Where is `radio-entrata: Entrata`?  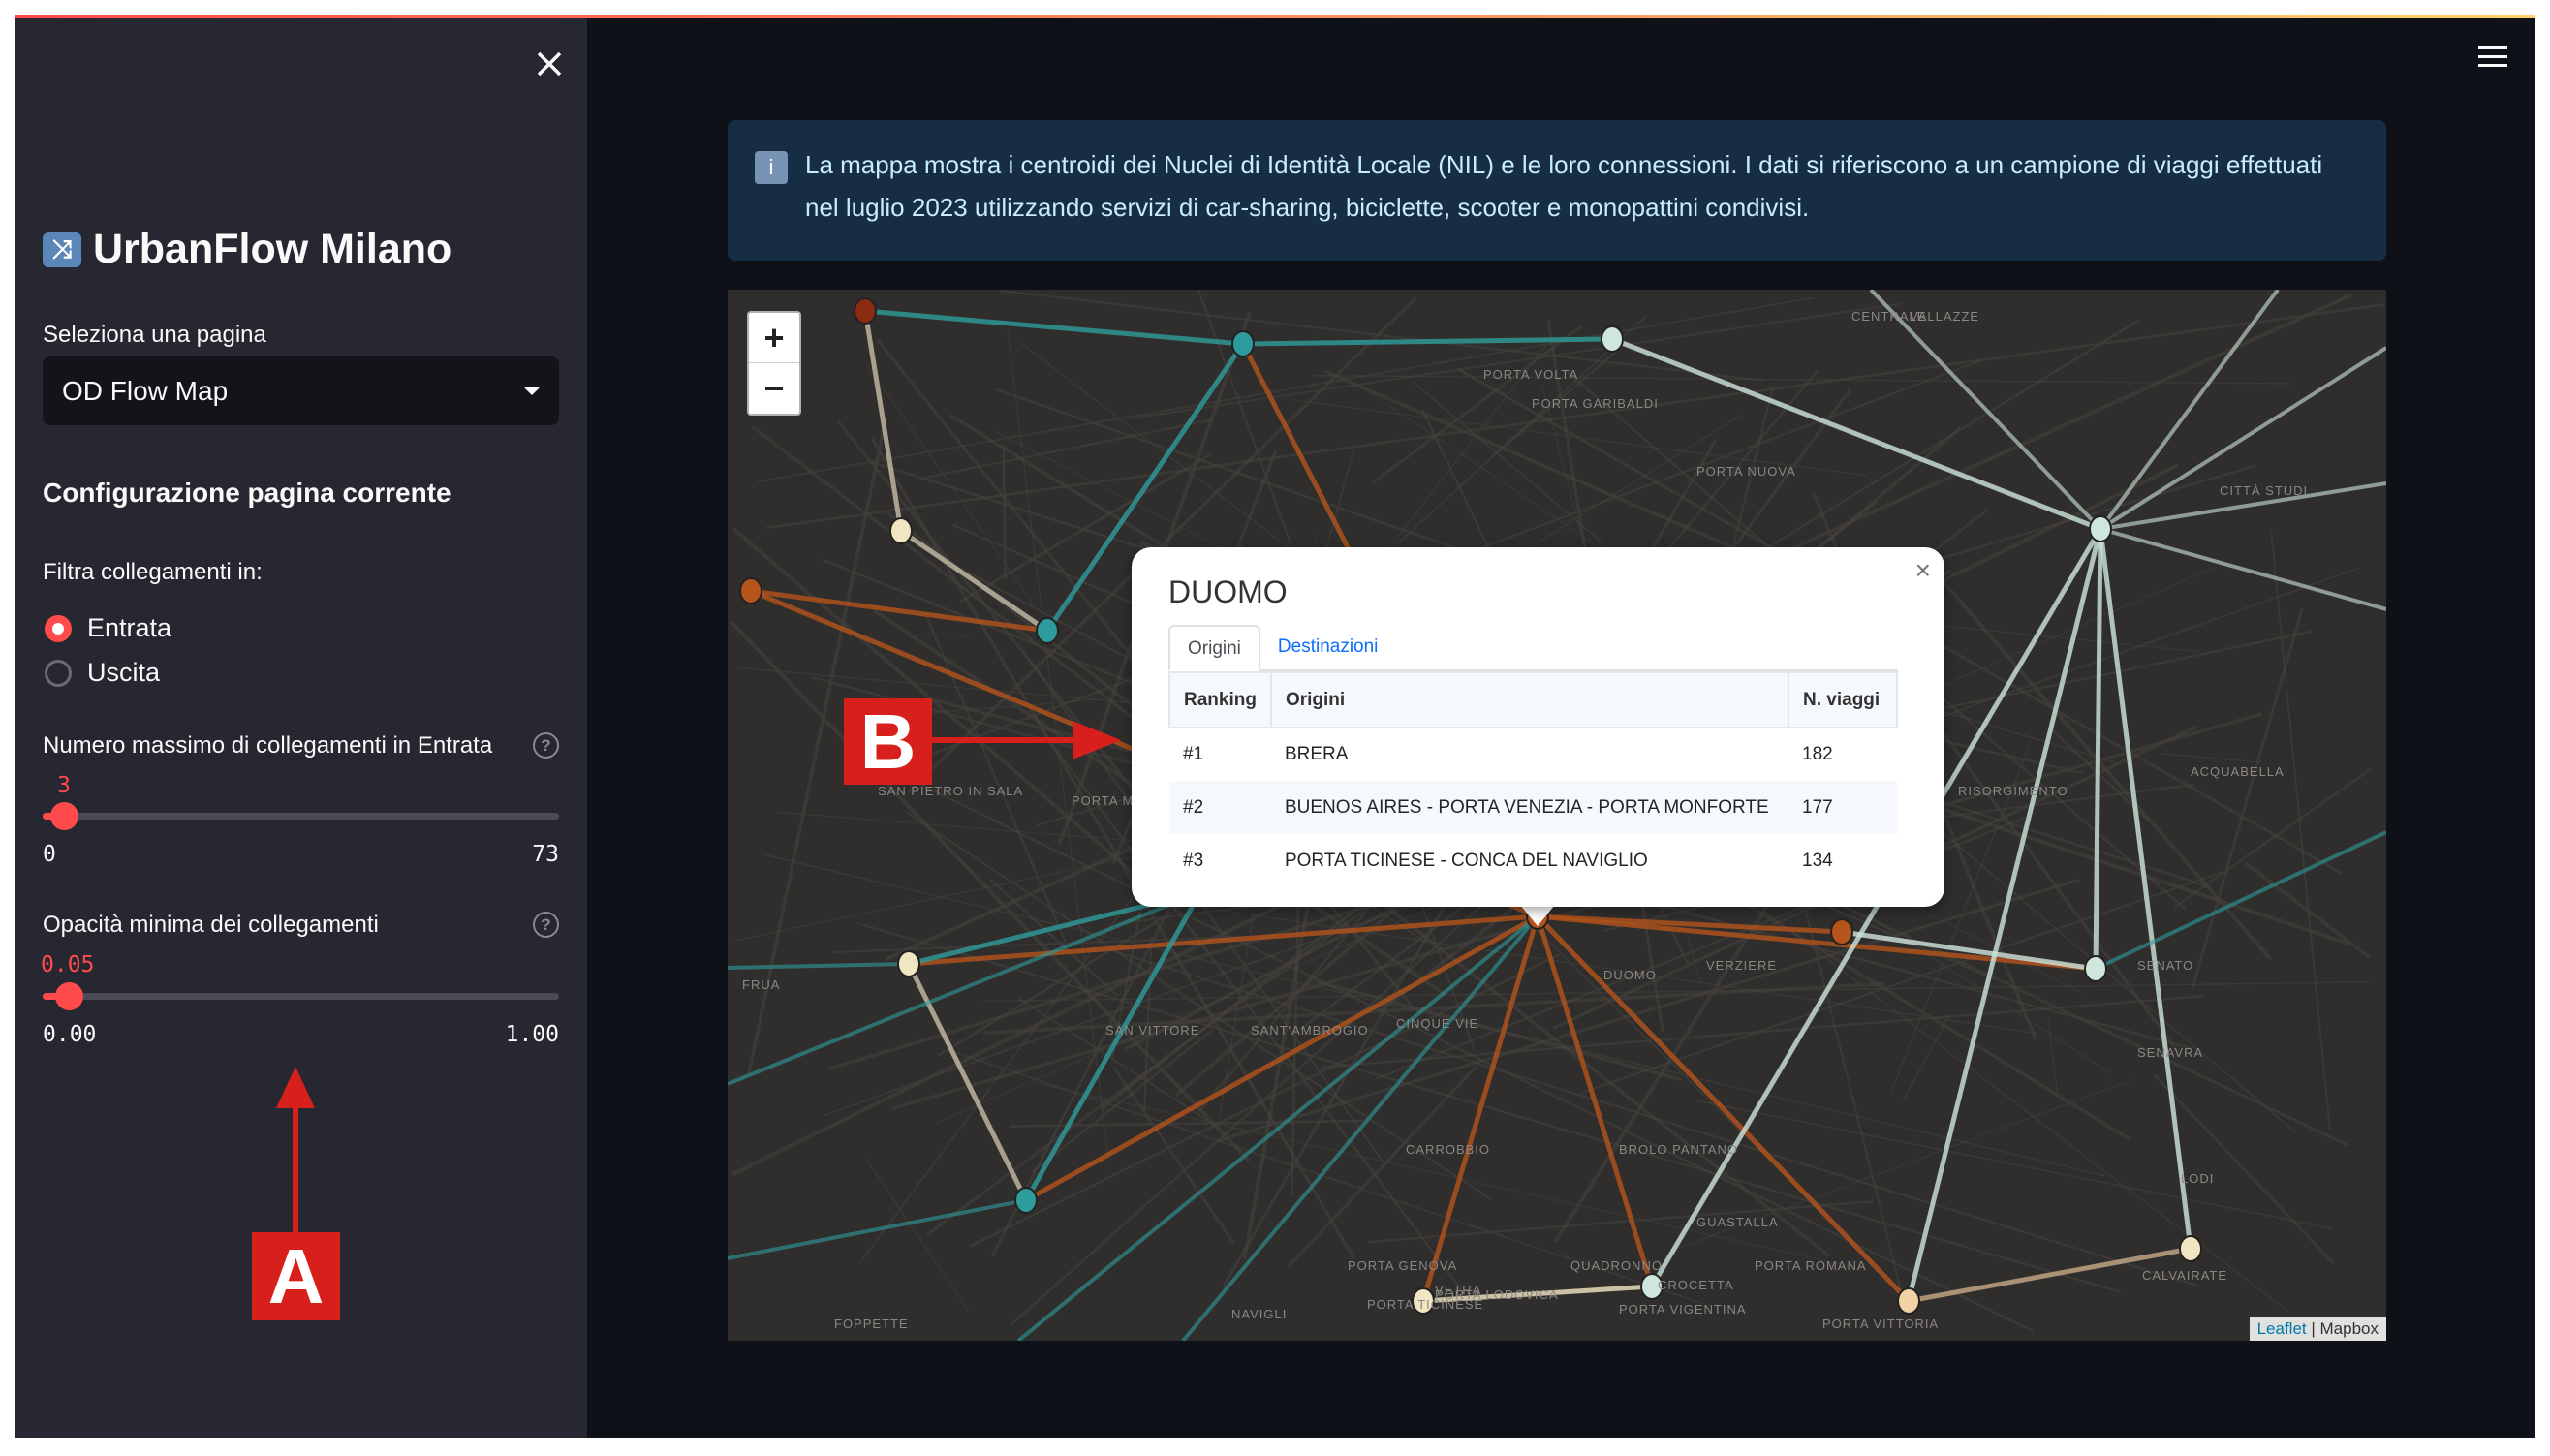
radio-entrata: Entrata is located at coordinates (108, 628).